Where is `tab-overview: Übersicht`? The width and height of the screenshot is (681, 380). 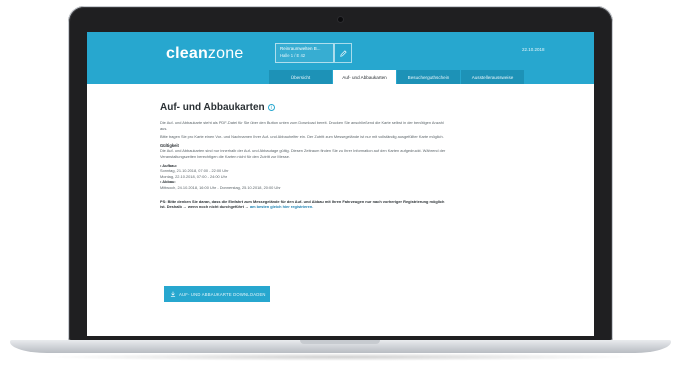
tab-overview: Übersicht is located at coordinates (300, 77).